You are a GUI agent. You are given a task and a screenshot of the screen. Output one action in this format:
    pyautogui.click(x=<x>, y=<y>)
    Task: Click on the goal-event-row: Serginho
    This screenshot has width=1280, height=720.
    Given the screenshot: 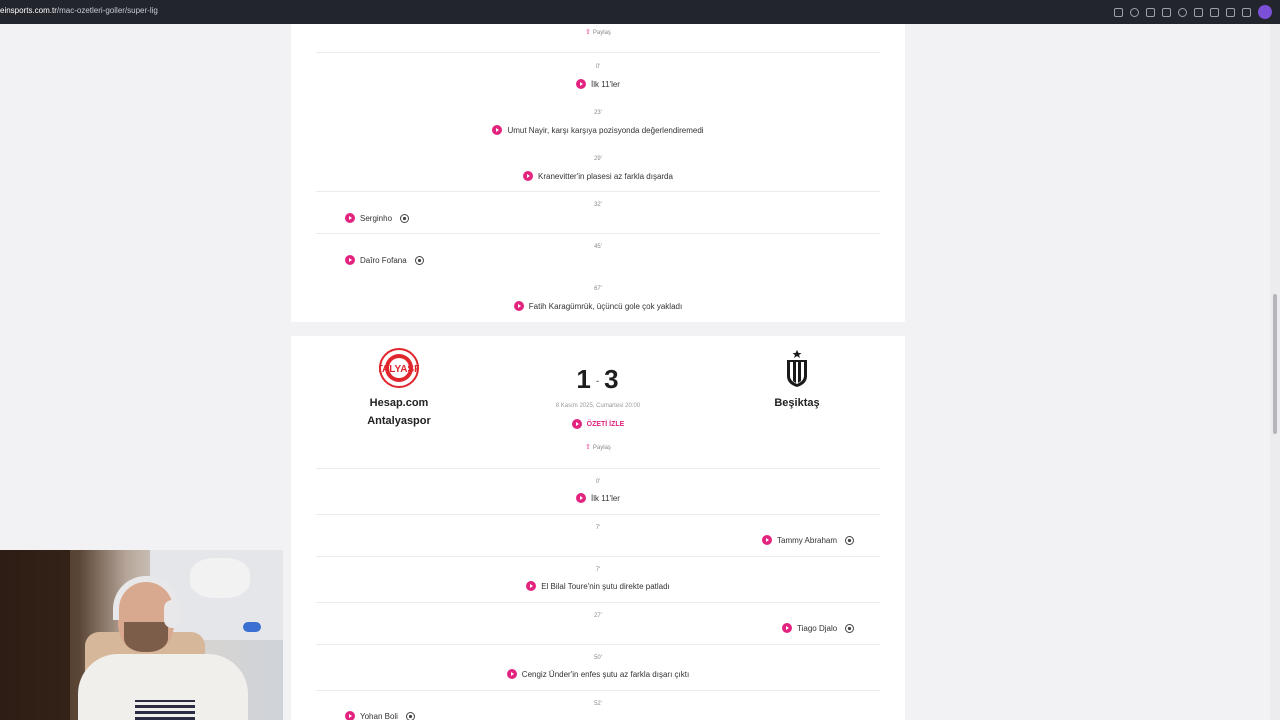 What is the action you would take?
    pyautogui.click(x=377, y=218)
    